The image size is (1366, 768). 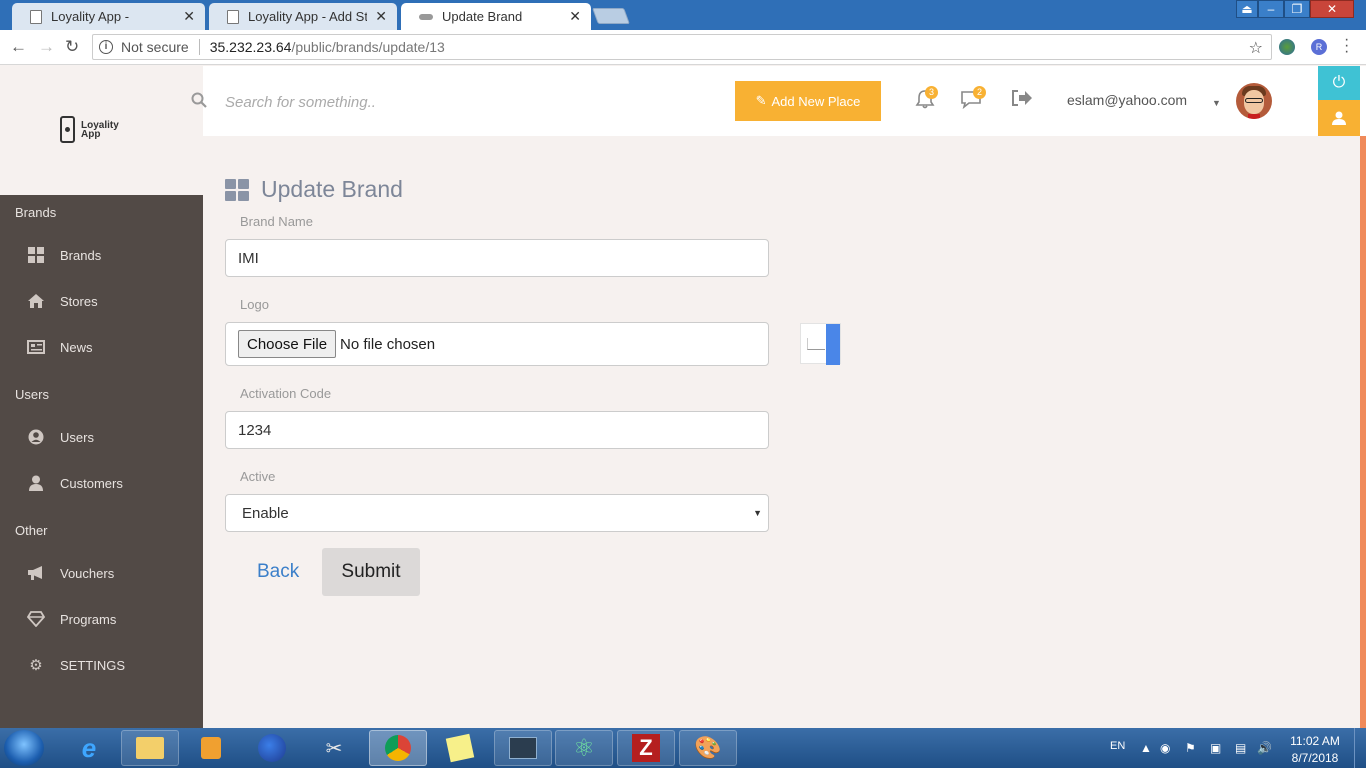 What do you see at coordinates (1127, 100) in the screenshot?
I see `user-email: eslam@yahoo.com` at bounding box center [1127, 100].